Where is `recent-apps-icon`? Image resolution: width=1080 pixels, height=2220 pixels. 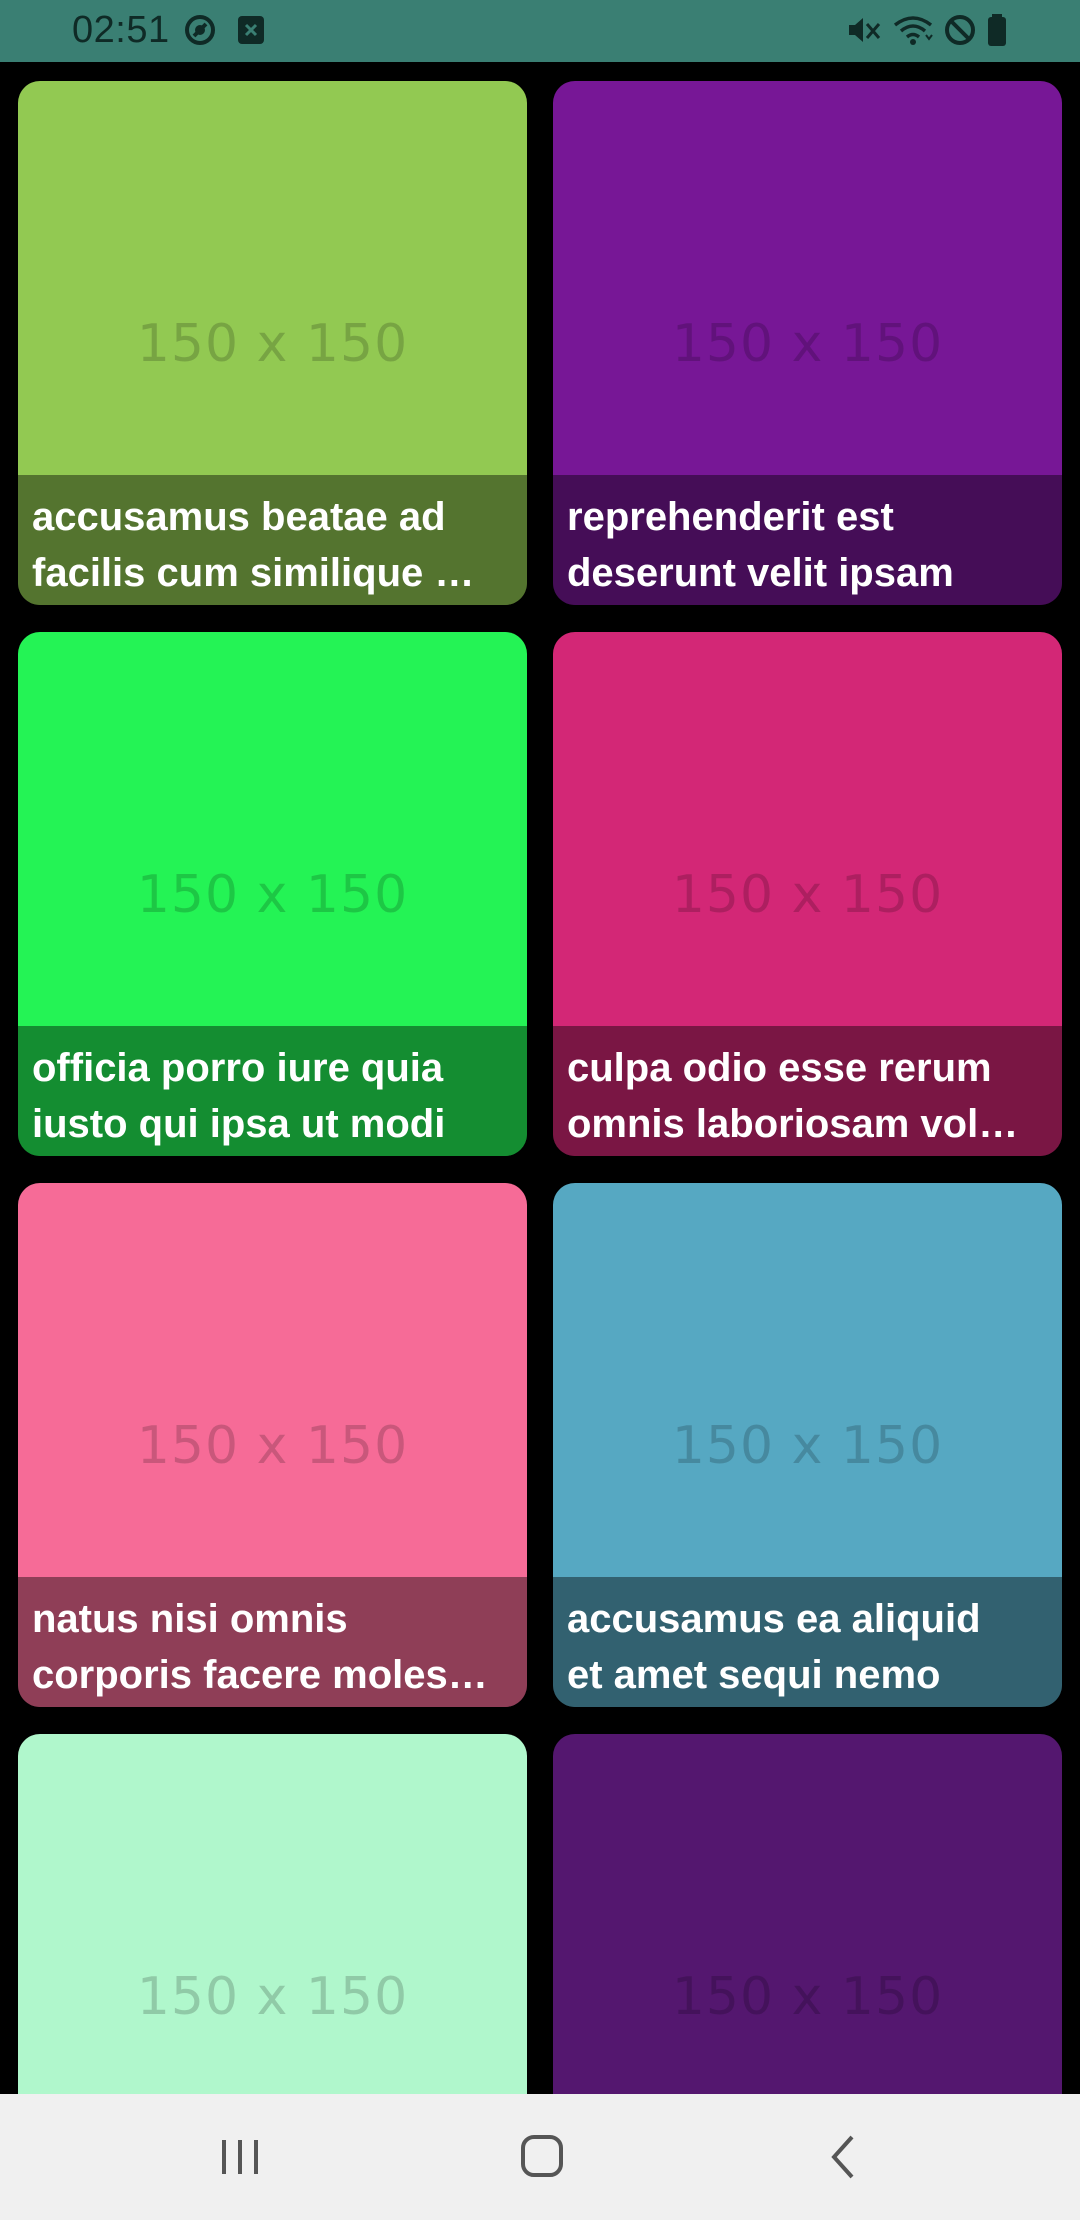 recent-apps-icon is located at coordinates (240, 2157).